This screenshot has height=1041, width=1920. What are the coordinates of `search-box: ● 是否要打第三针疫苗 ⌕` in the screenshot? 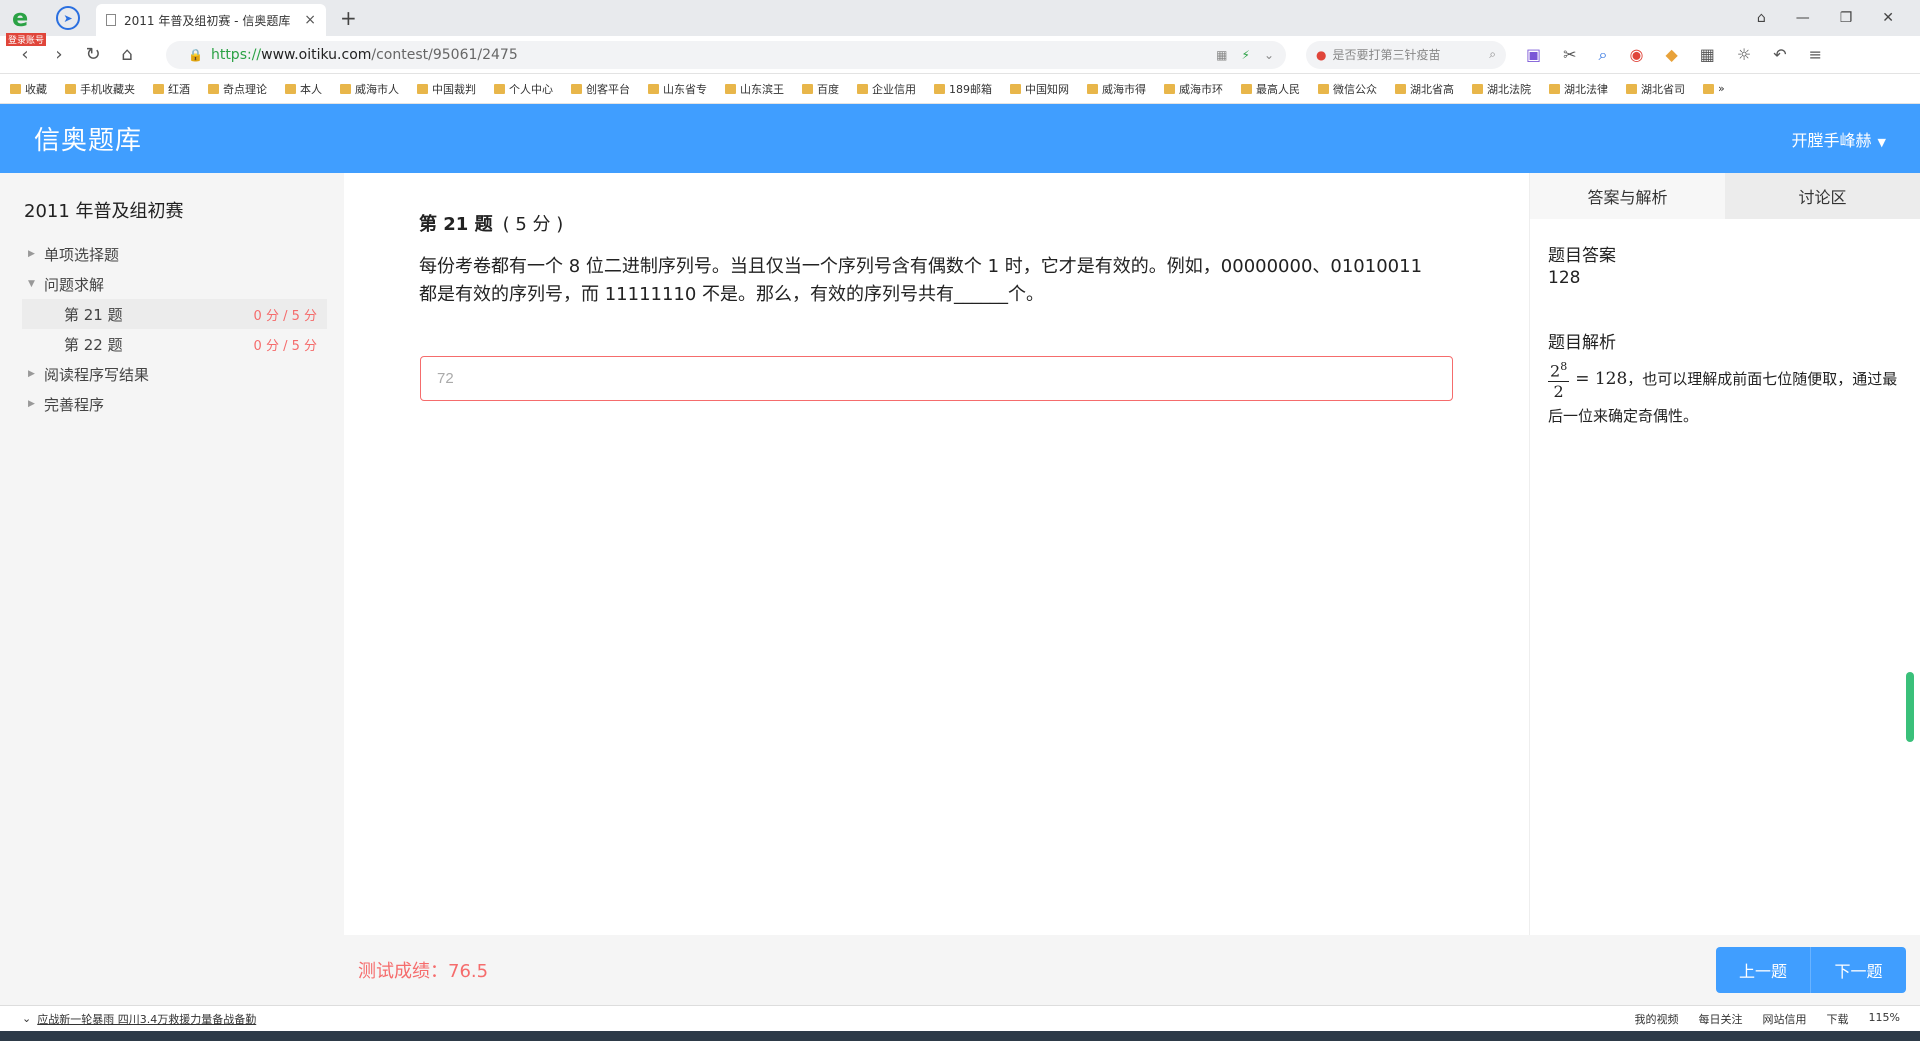 It's located at (1406, 54).